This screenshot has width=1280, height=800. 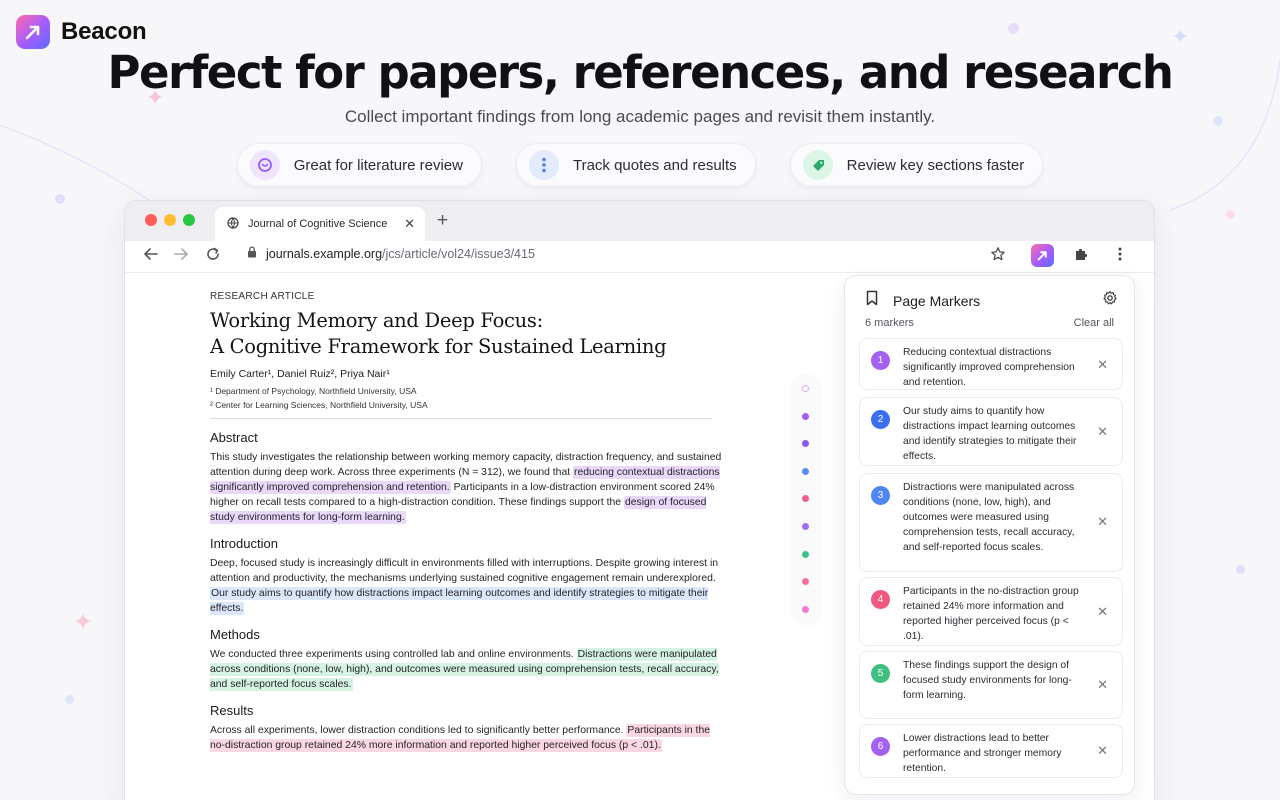 I want to click on feature-label: Review key sections faster, so click(x=935, y=165).